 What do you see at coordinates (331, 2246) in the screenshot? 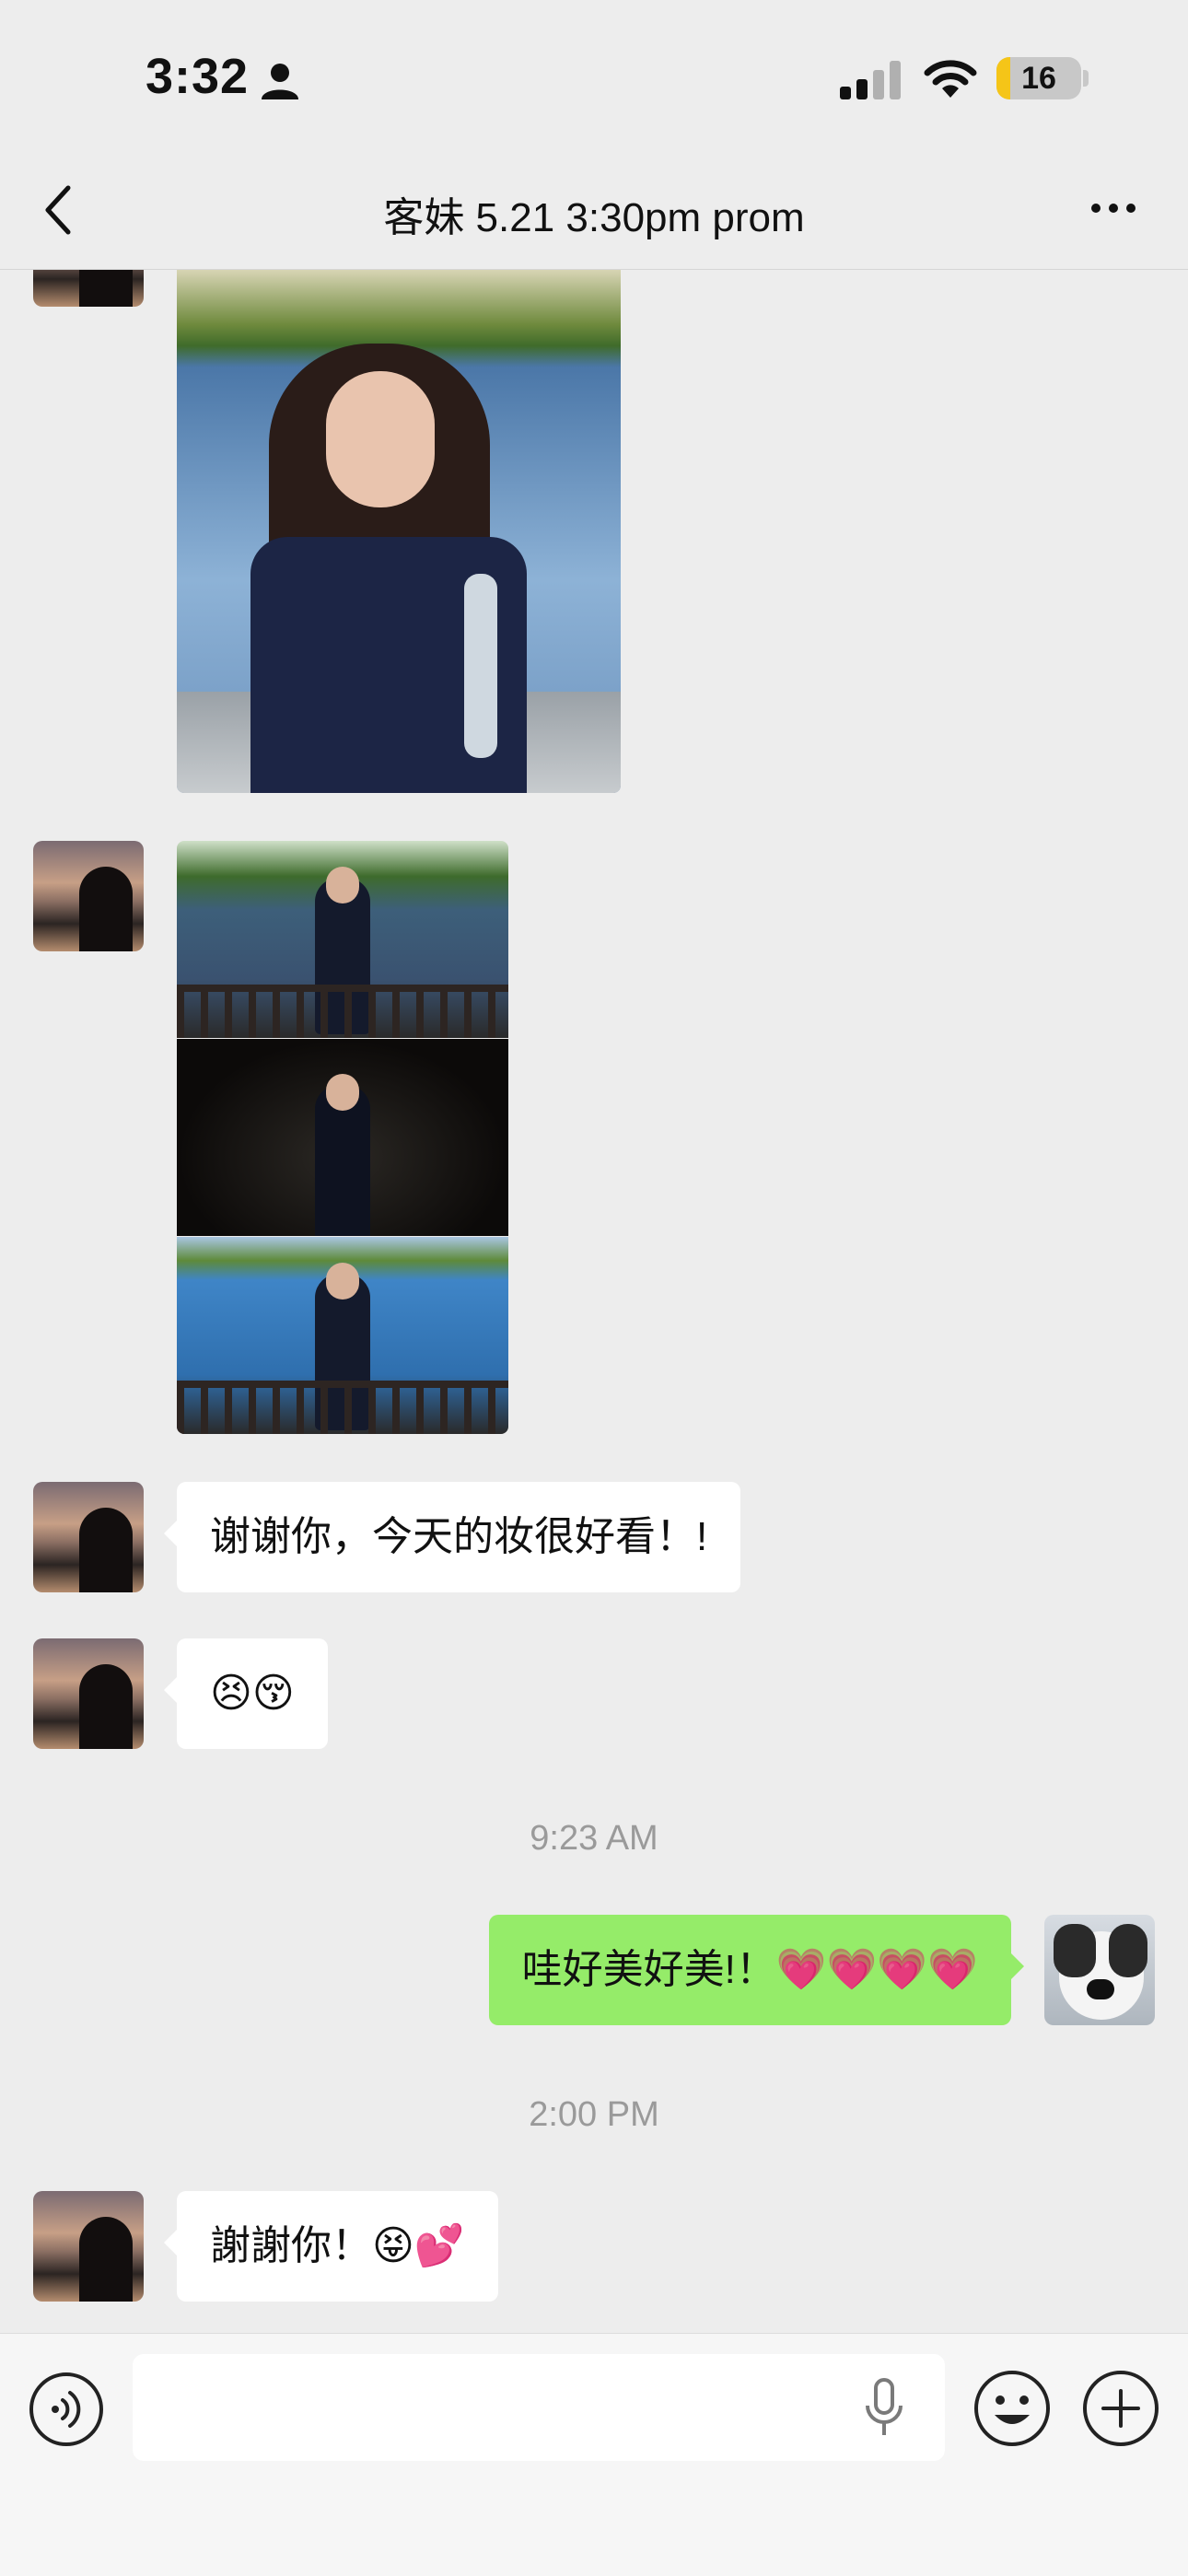
I see `message-bubble: 謝謝你！😝💕` at bounding box center [331, 2246].